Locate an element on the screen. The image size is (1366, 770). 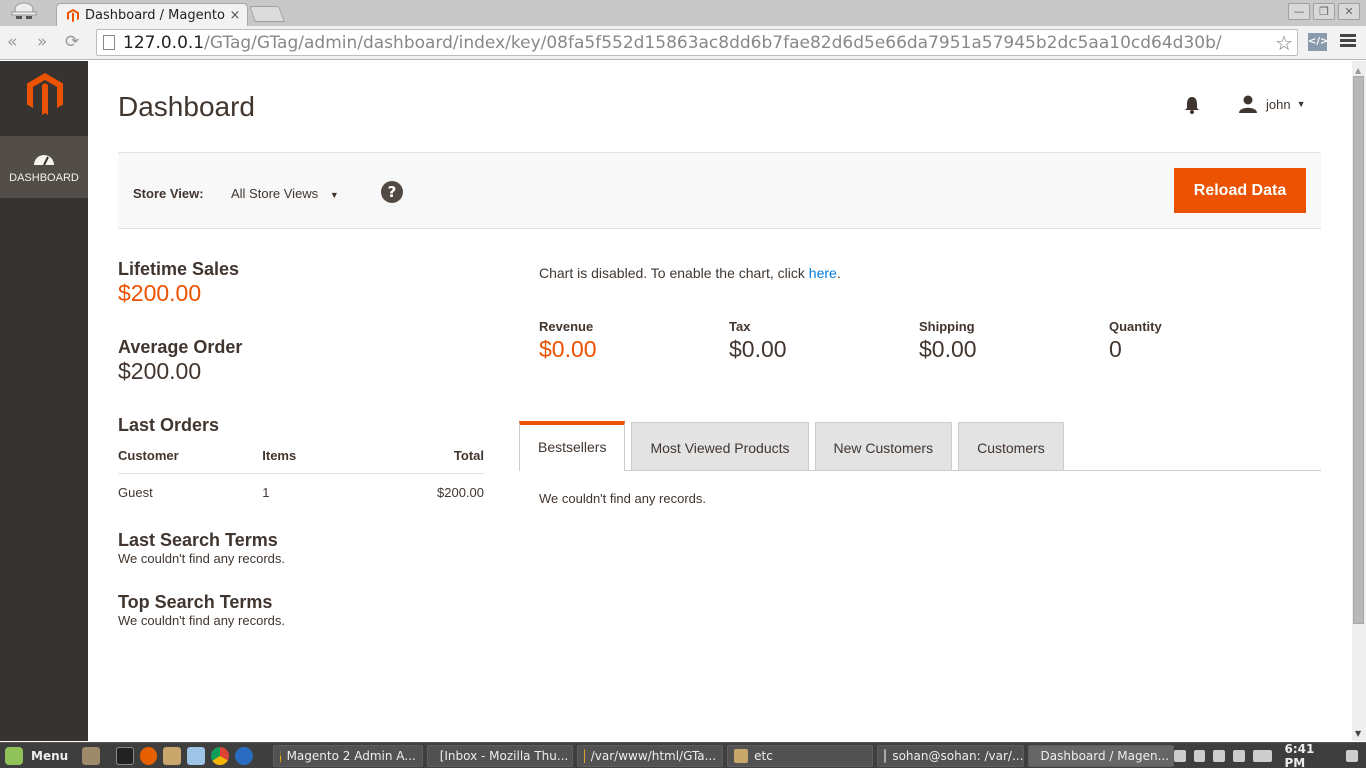
gauge-icon is located at coordinates (44, 160).